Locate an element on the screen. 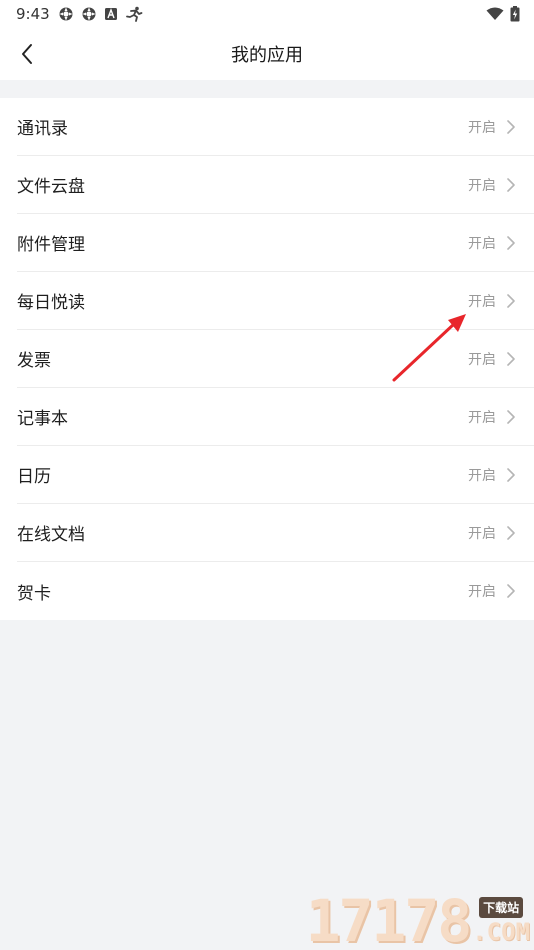  watermark-digits: 17178 is located at coordinates (389, 918).